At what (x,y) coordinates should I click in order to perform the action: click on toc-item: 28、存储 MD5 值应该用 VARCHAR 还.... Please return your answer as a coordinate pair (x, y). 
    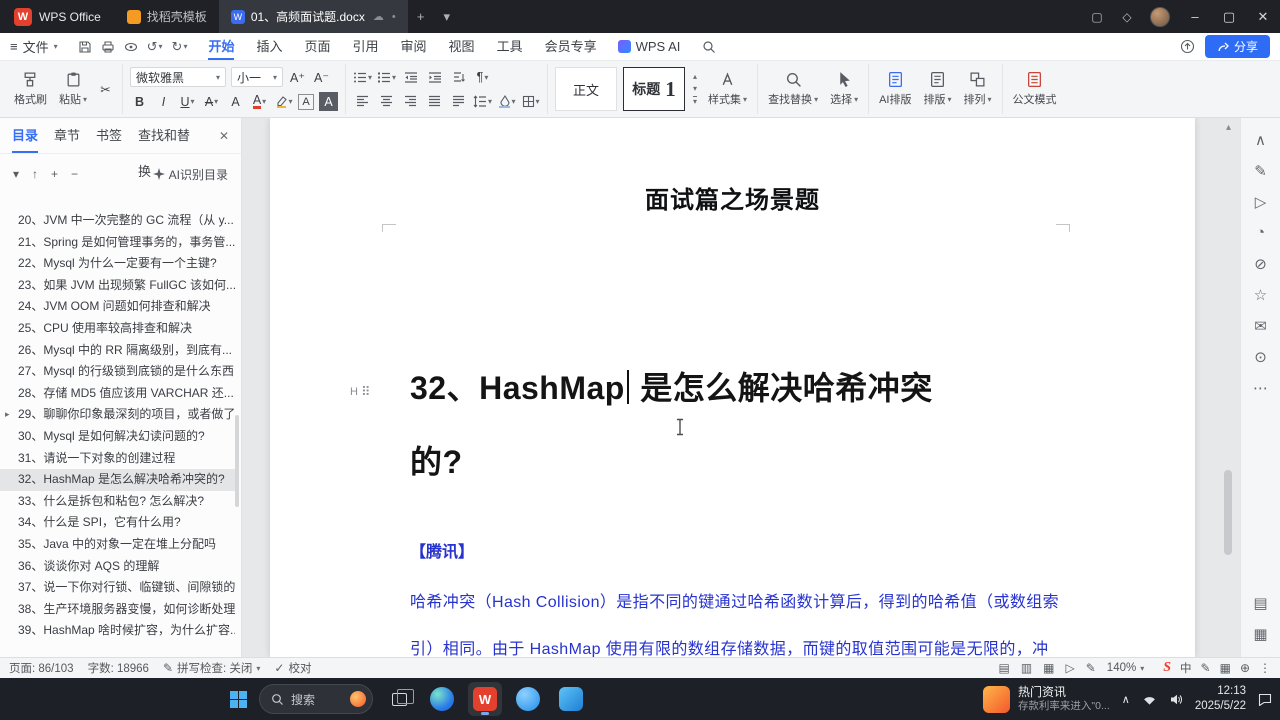
    Looking at the image, I should click on (117, 394).